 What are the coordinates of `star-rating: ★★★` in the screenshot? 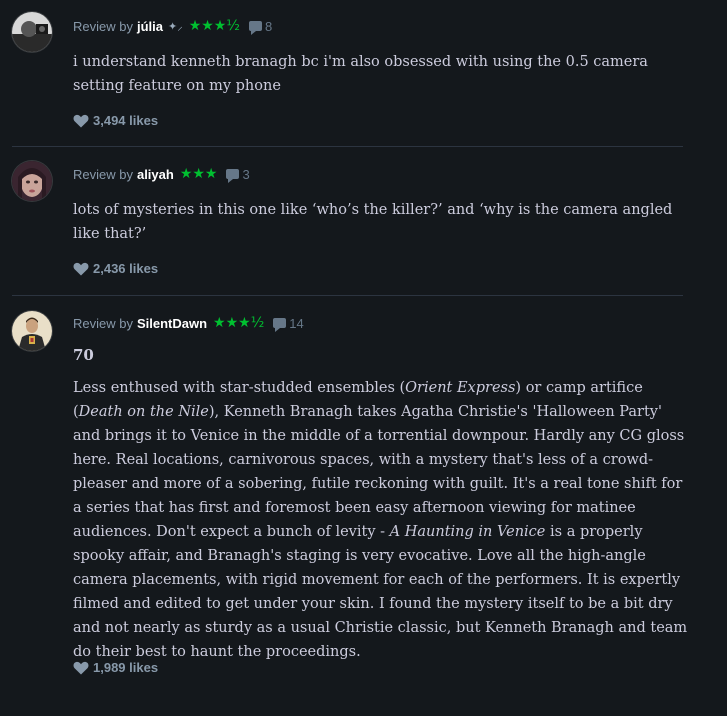 It's located at (198, 174).